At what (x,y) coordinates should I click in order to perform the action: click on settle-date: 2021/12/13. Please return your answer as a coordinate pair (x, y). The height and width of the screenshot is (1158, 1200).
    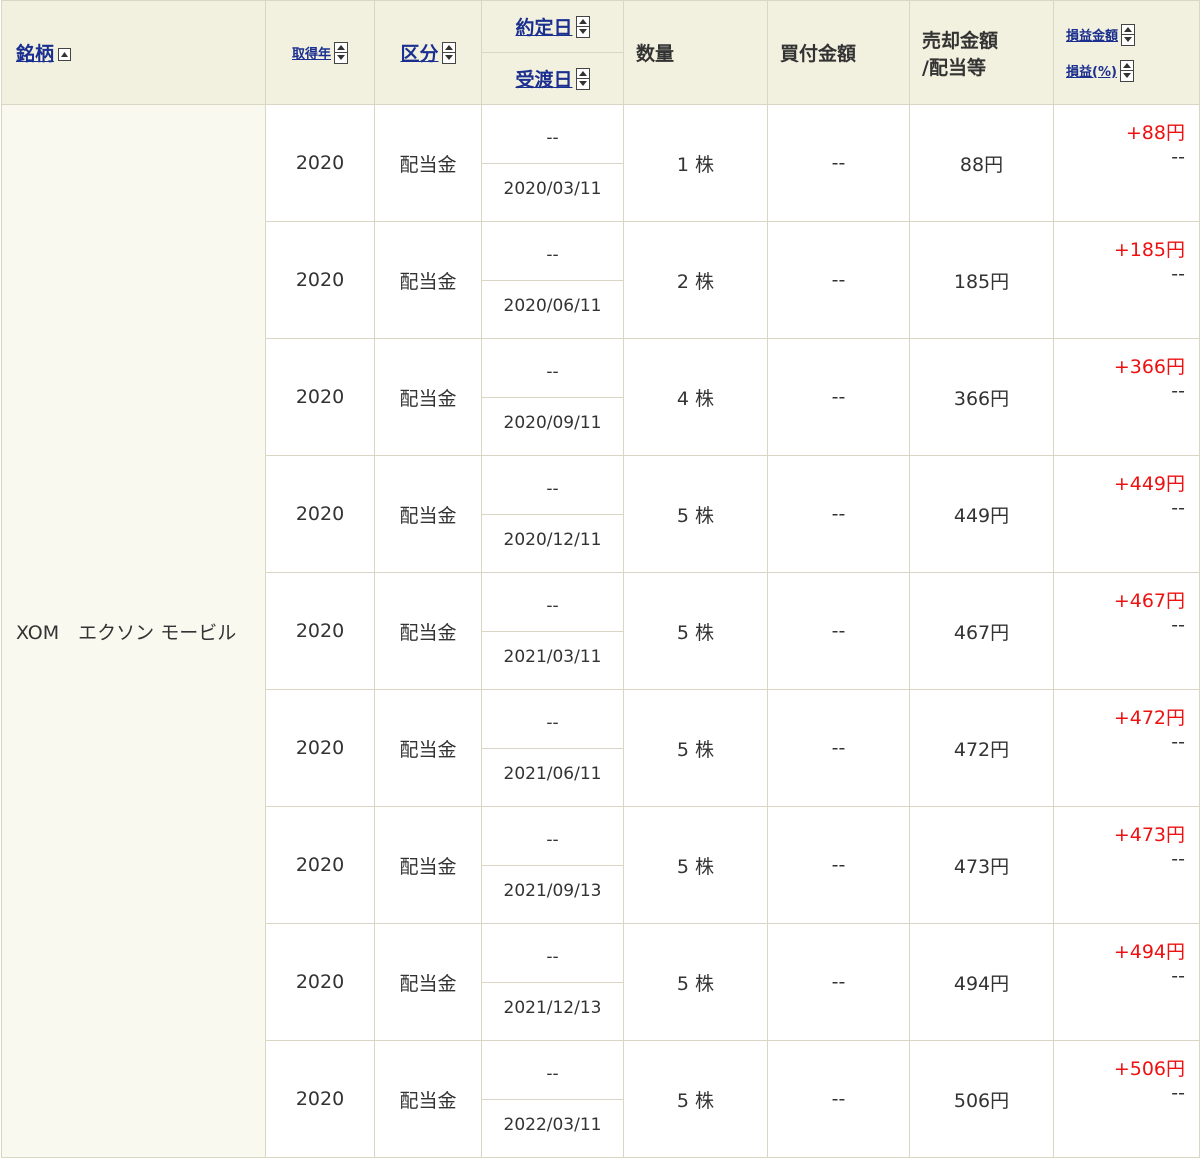
    Looking at the image, I should click on (552, 1007).